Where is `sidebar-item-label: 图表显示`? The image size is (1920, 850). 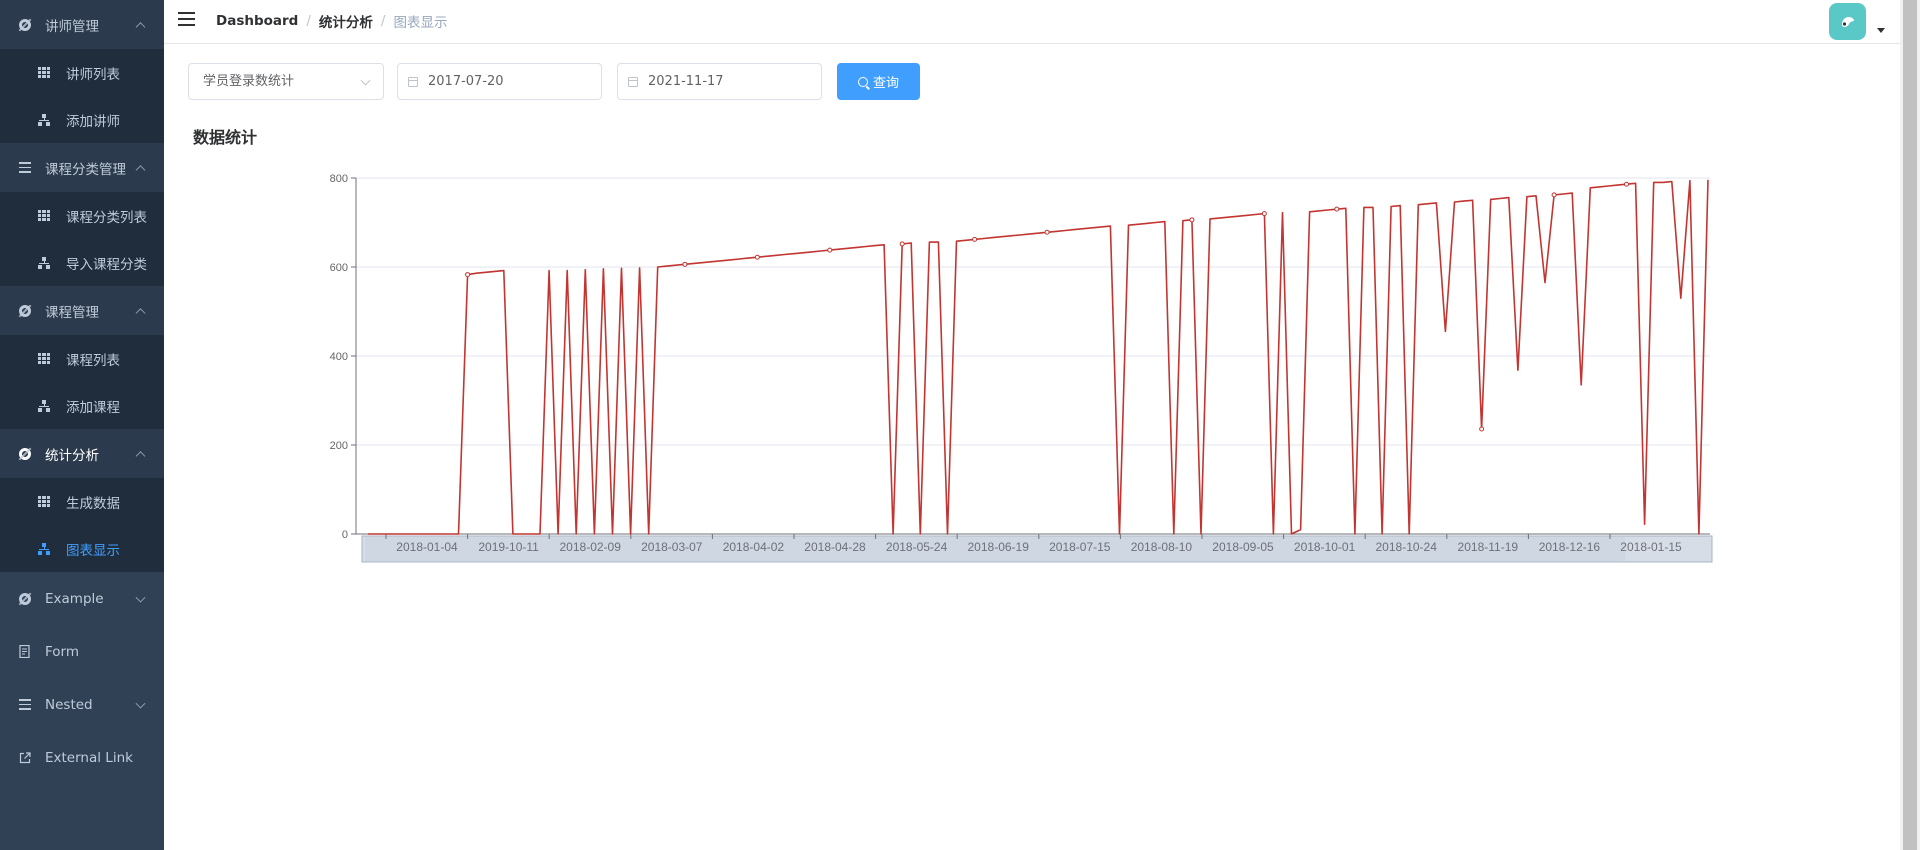 sidebar-item-label: 图表显示 is located at coordinates (93, 550).